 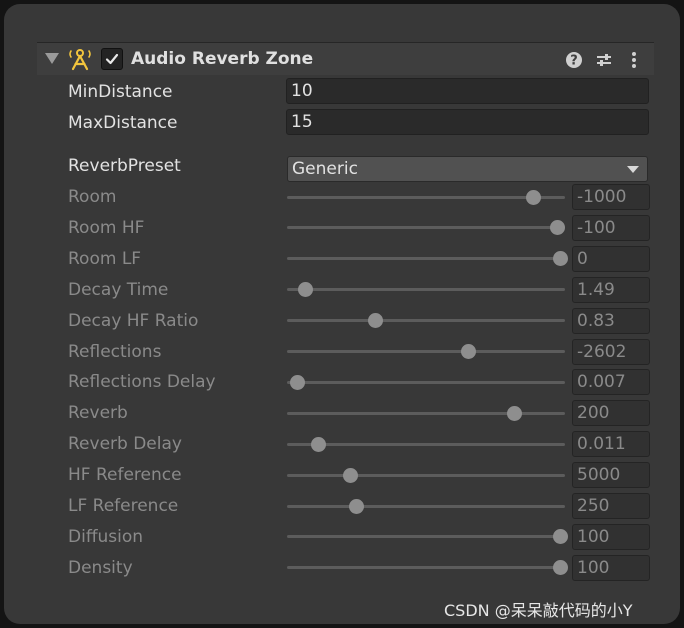 What do you see at coordinates (125, 444) in the screenshot?
I see `slider-label: Reverb Delay` at bounding box center [125, 444].